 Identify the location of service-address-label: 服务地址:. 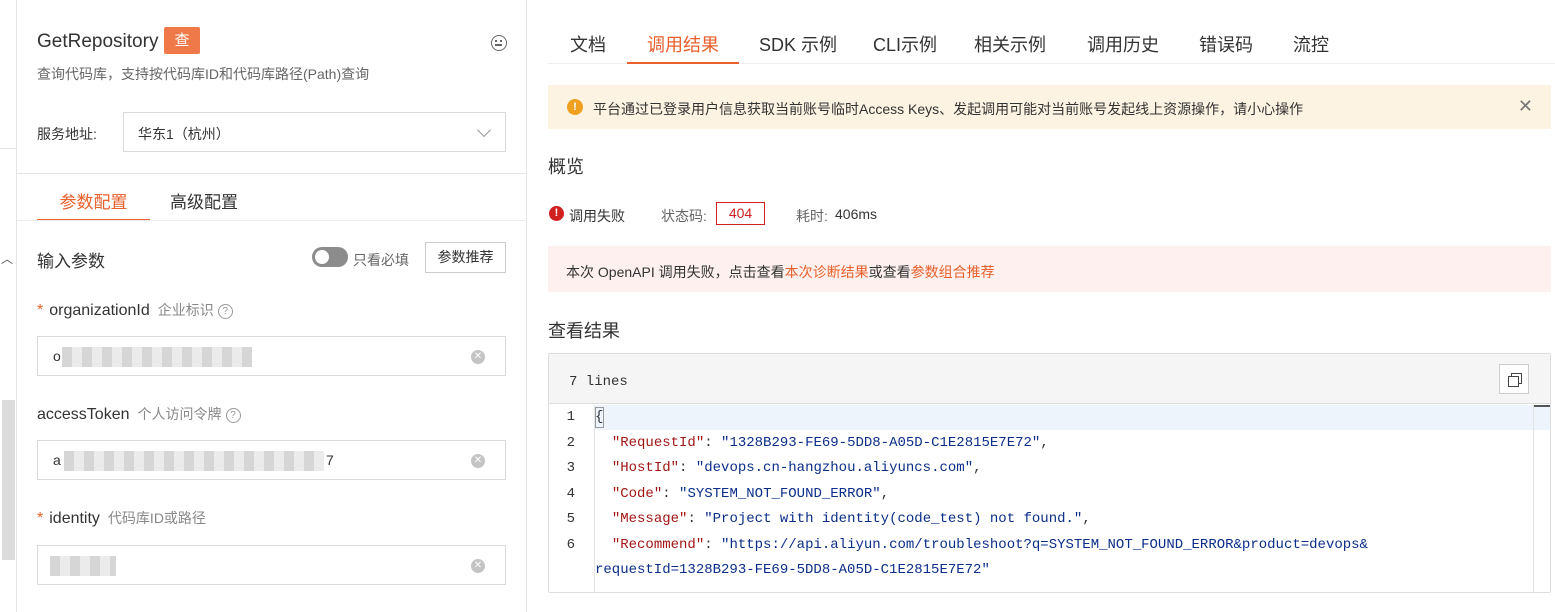
(67, 134).